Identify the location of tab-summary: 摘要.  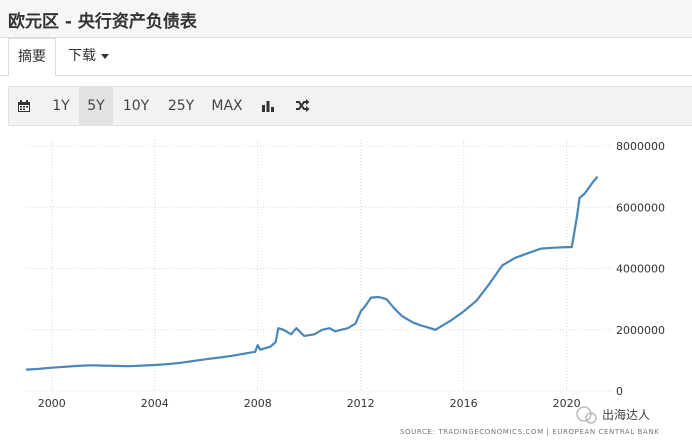
(32, 57).